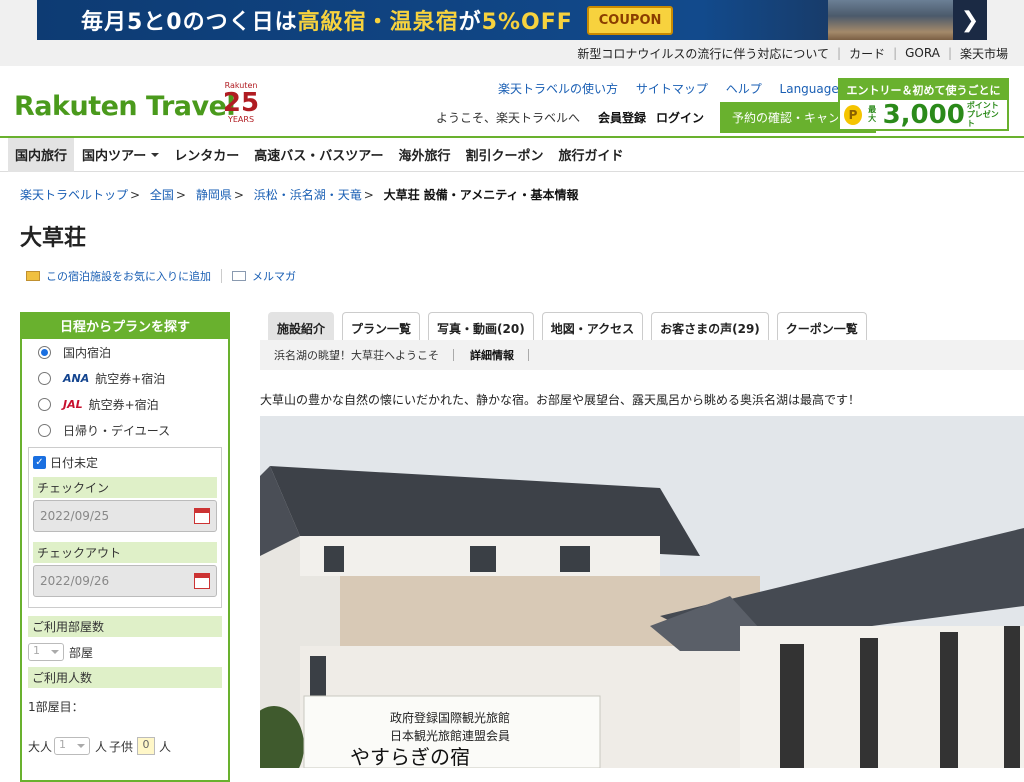 The image size is (1024, 782). I want to click on option-ana: ANA 航空券+宿泊, so click(125, 378).